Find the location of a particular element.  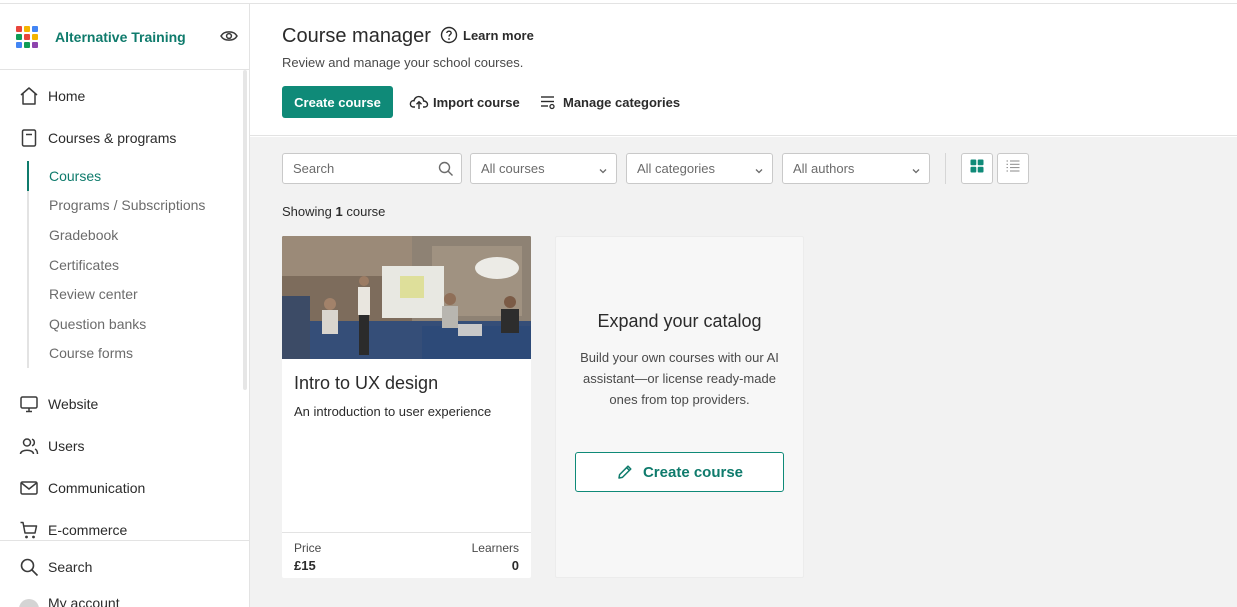

sidebar-subitem-programs: Programs / Subscriptions is located at coordinates (137, 206).